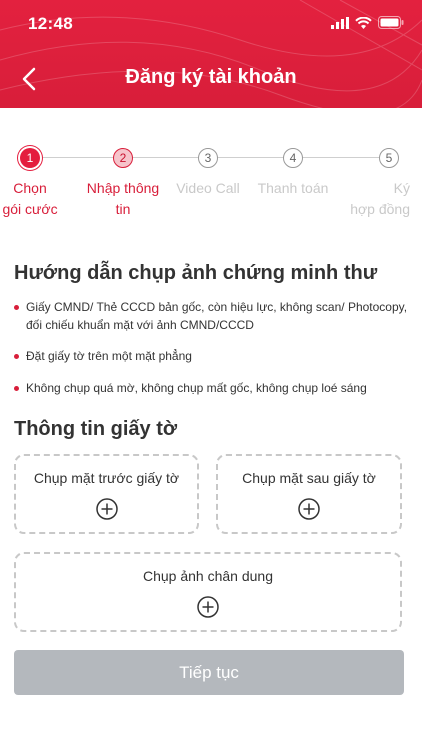 Image resolution: width=422 pixels, height=750 pixels. What do you see at coordinates (96, 429) in the screenshot?
I see `documents-title: Thông tin giấy tờ` at bounding box center [96, 429].